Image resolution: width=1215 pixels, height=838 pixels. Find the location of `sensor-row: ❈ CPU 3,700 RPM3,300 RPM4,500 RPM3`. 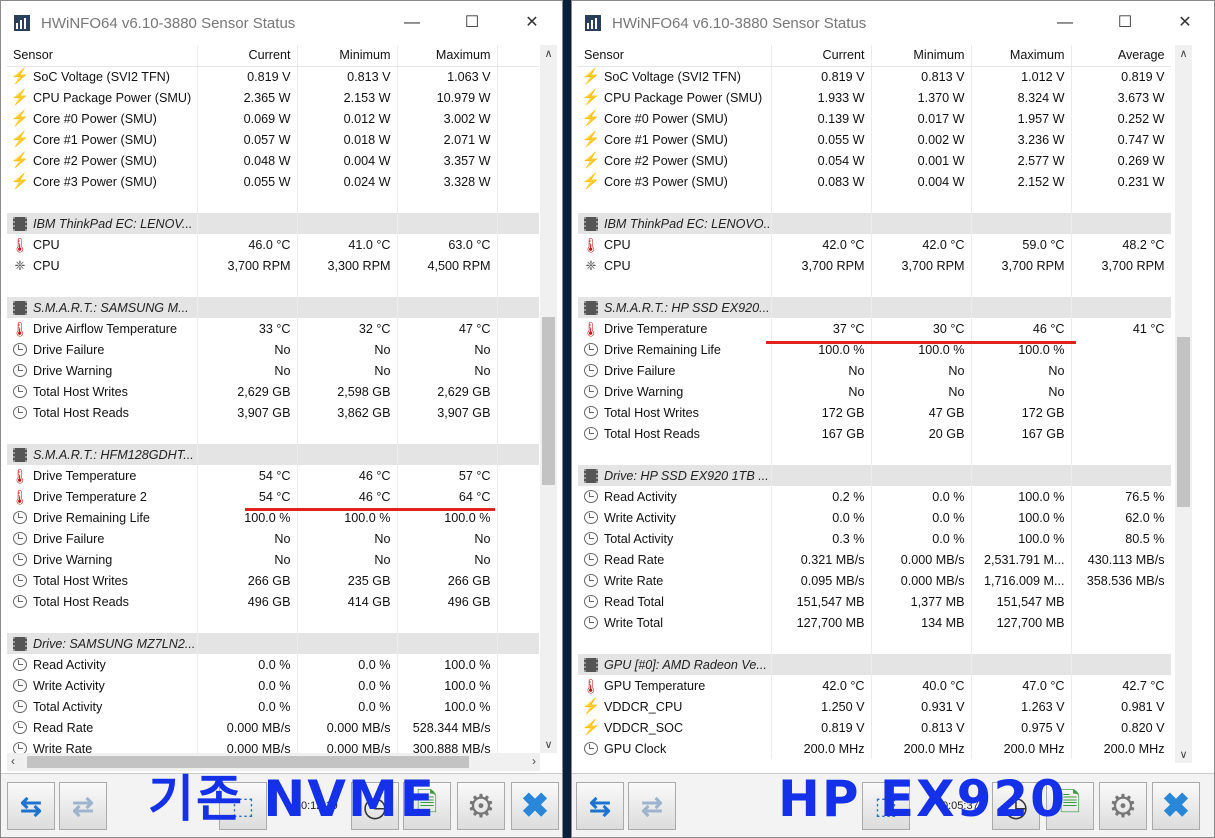

sensor-row: ❈ CPU 3,700 RPM3,300 RPM4,500 RPM3 is located at coordinates (273, 265).